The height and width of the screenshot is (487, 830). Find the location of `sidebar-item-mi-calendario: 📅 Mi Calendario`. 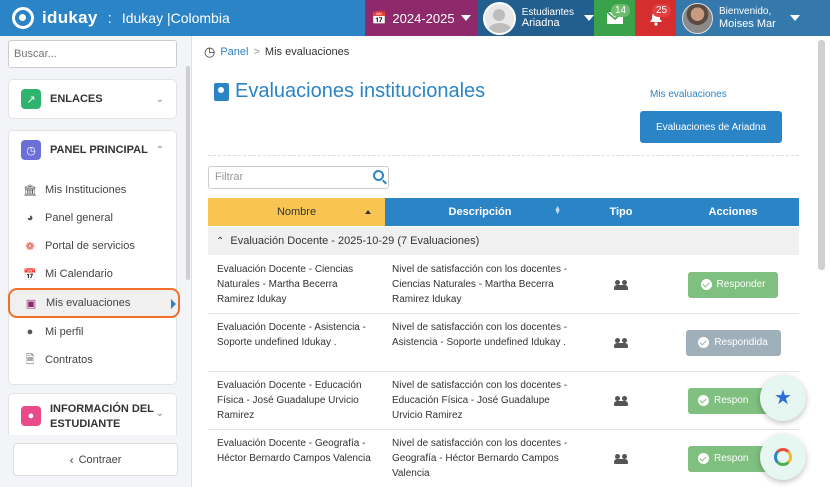

sidebar-item-mi-calendario: 📅 Mi Calendario is located at coordinates (92, 274).